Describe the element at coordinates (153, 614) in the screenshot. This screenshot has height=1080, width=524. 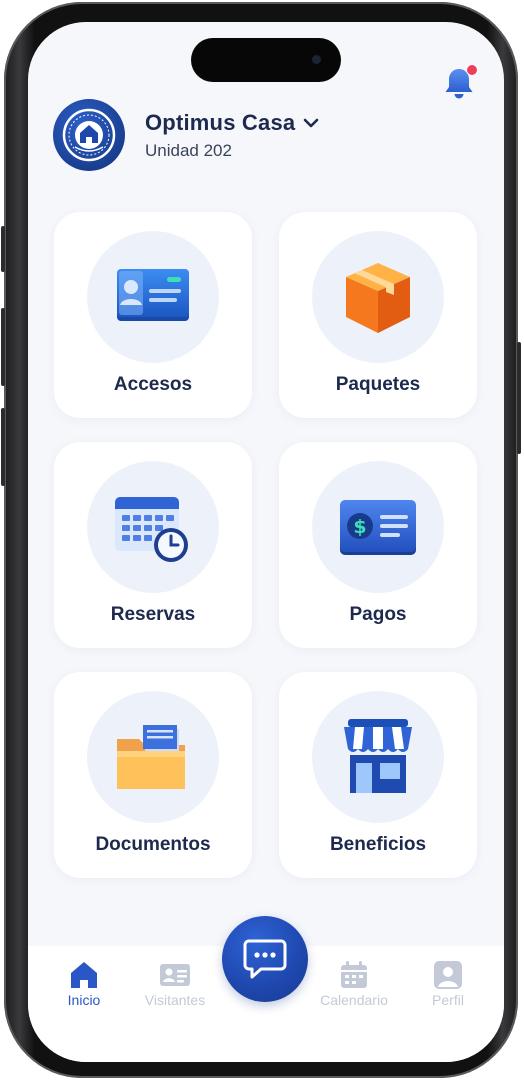
I see `tile-label: Reservas` at that location.